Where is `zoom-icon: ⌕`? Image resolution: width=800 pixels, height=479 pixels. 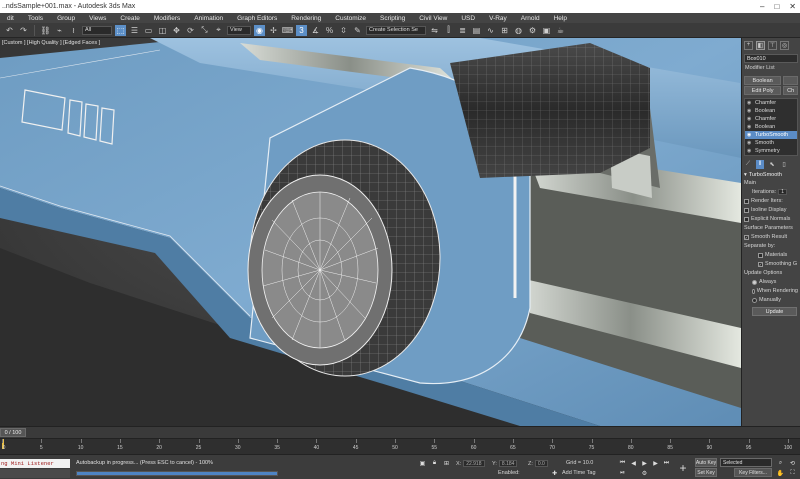
zoom-icon: ⌕ is located at coordinates (780, 463).